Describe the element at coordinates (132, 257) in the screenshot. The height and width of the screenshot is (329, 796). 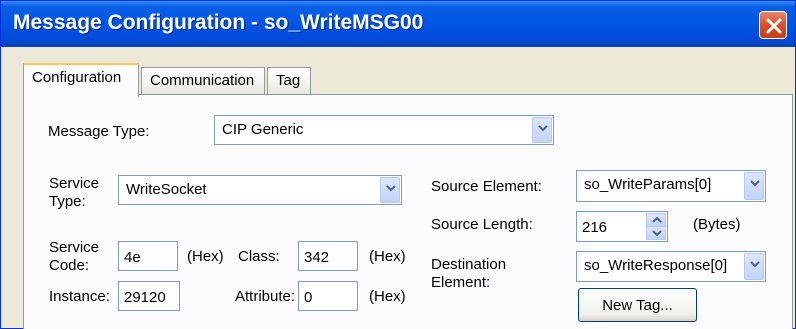
I see `service-code-value: 4e` at that location.